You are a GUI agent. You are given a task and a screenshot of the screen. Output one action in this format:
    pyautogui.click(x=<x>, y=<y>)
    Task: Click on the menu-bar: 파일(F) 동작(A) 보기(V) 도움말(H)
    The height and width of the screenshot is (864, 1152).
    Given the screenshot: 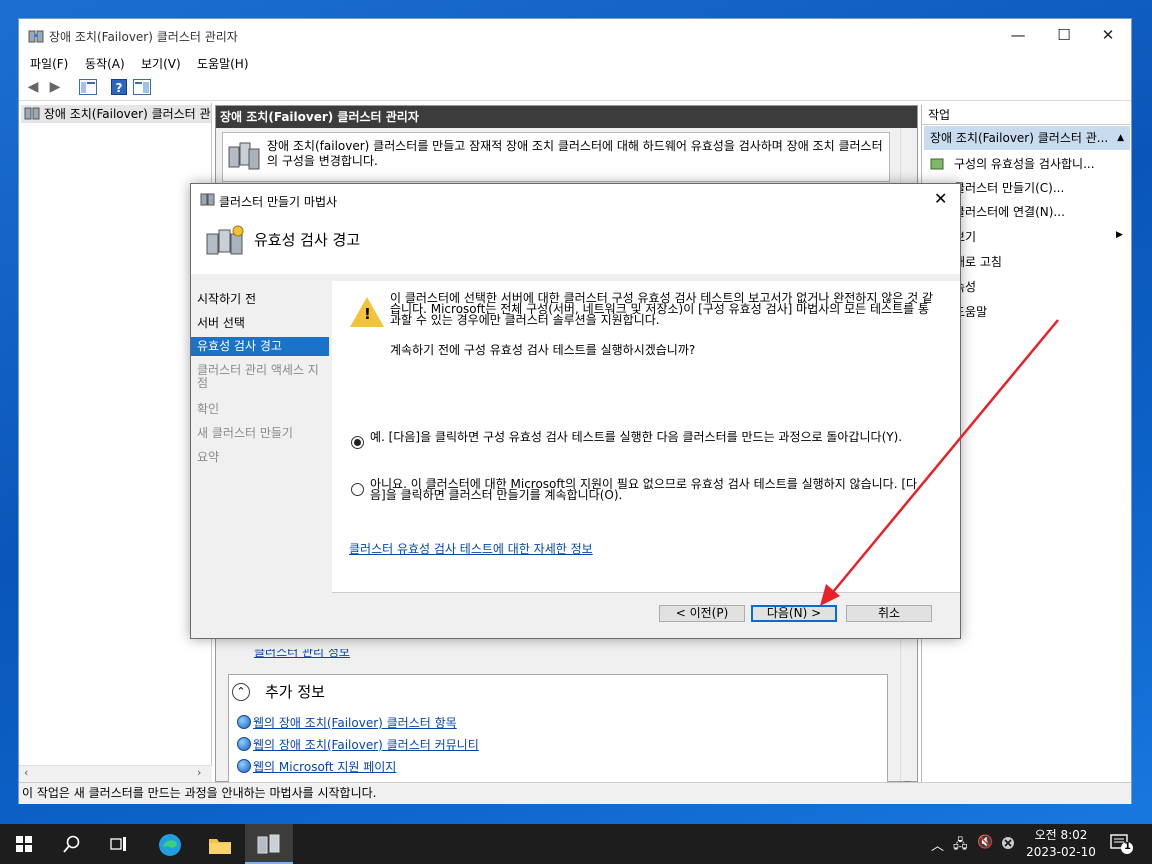 What is the action you would take?
    pyautogui.click(x=575, y=63)
    